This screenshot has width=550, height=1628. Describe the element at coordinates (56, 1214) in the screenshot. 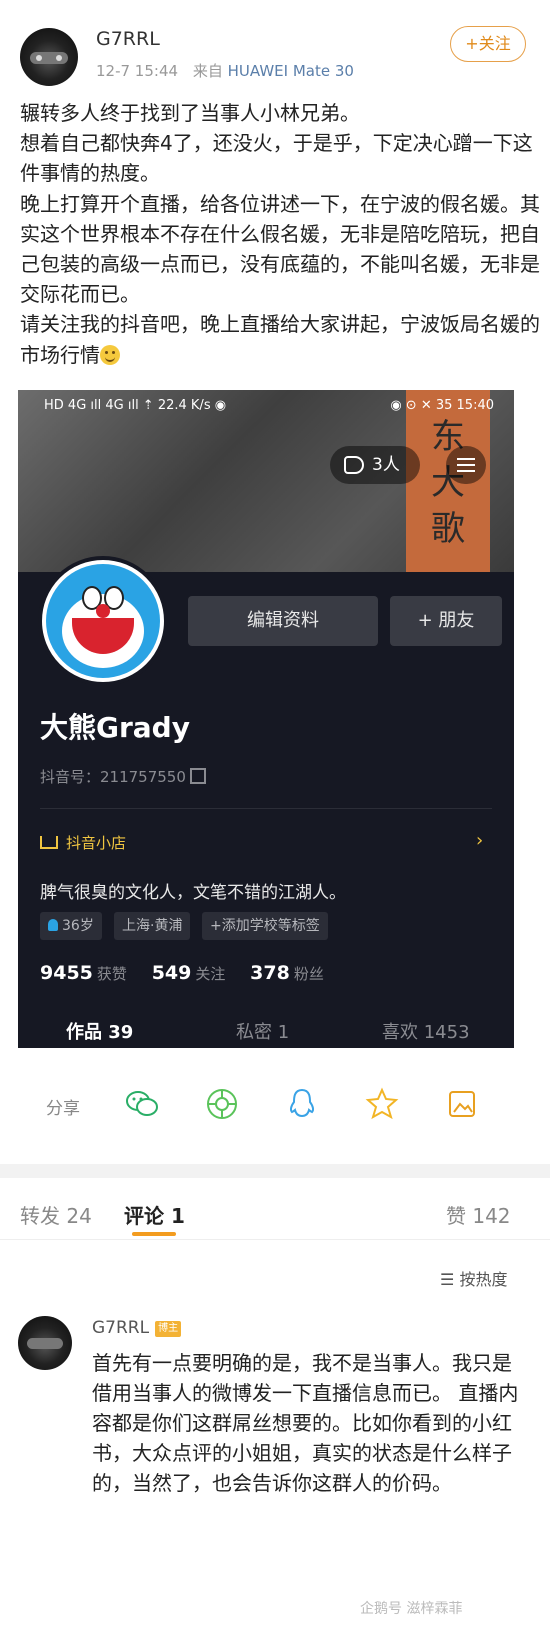

I see `tab-repost: 转发 24` at that location.